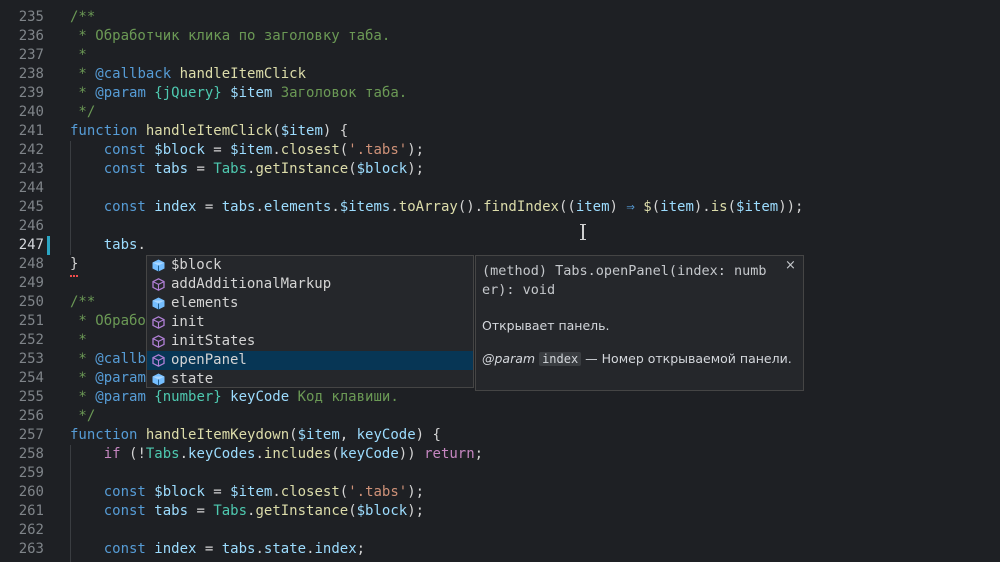  I want to click on code-line: 262, so click(500, 530).